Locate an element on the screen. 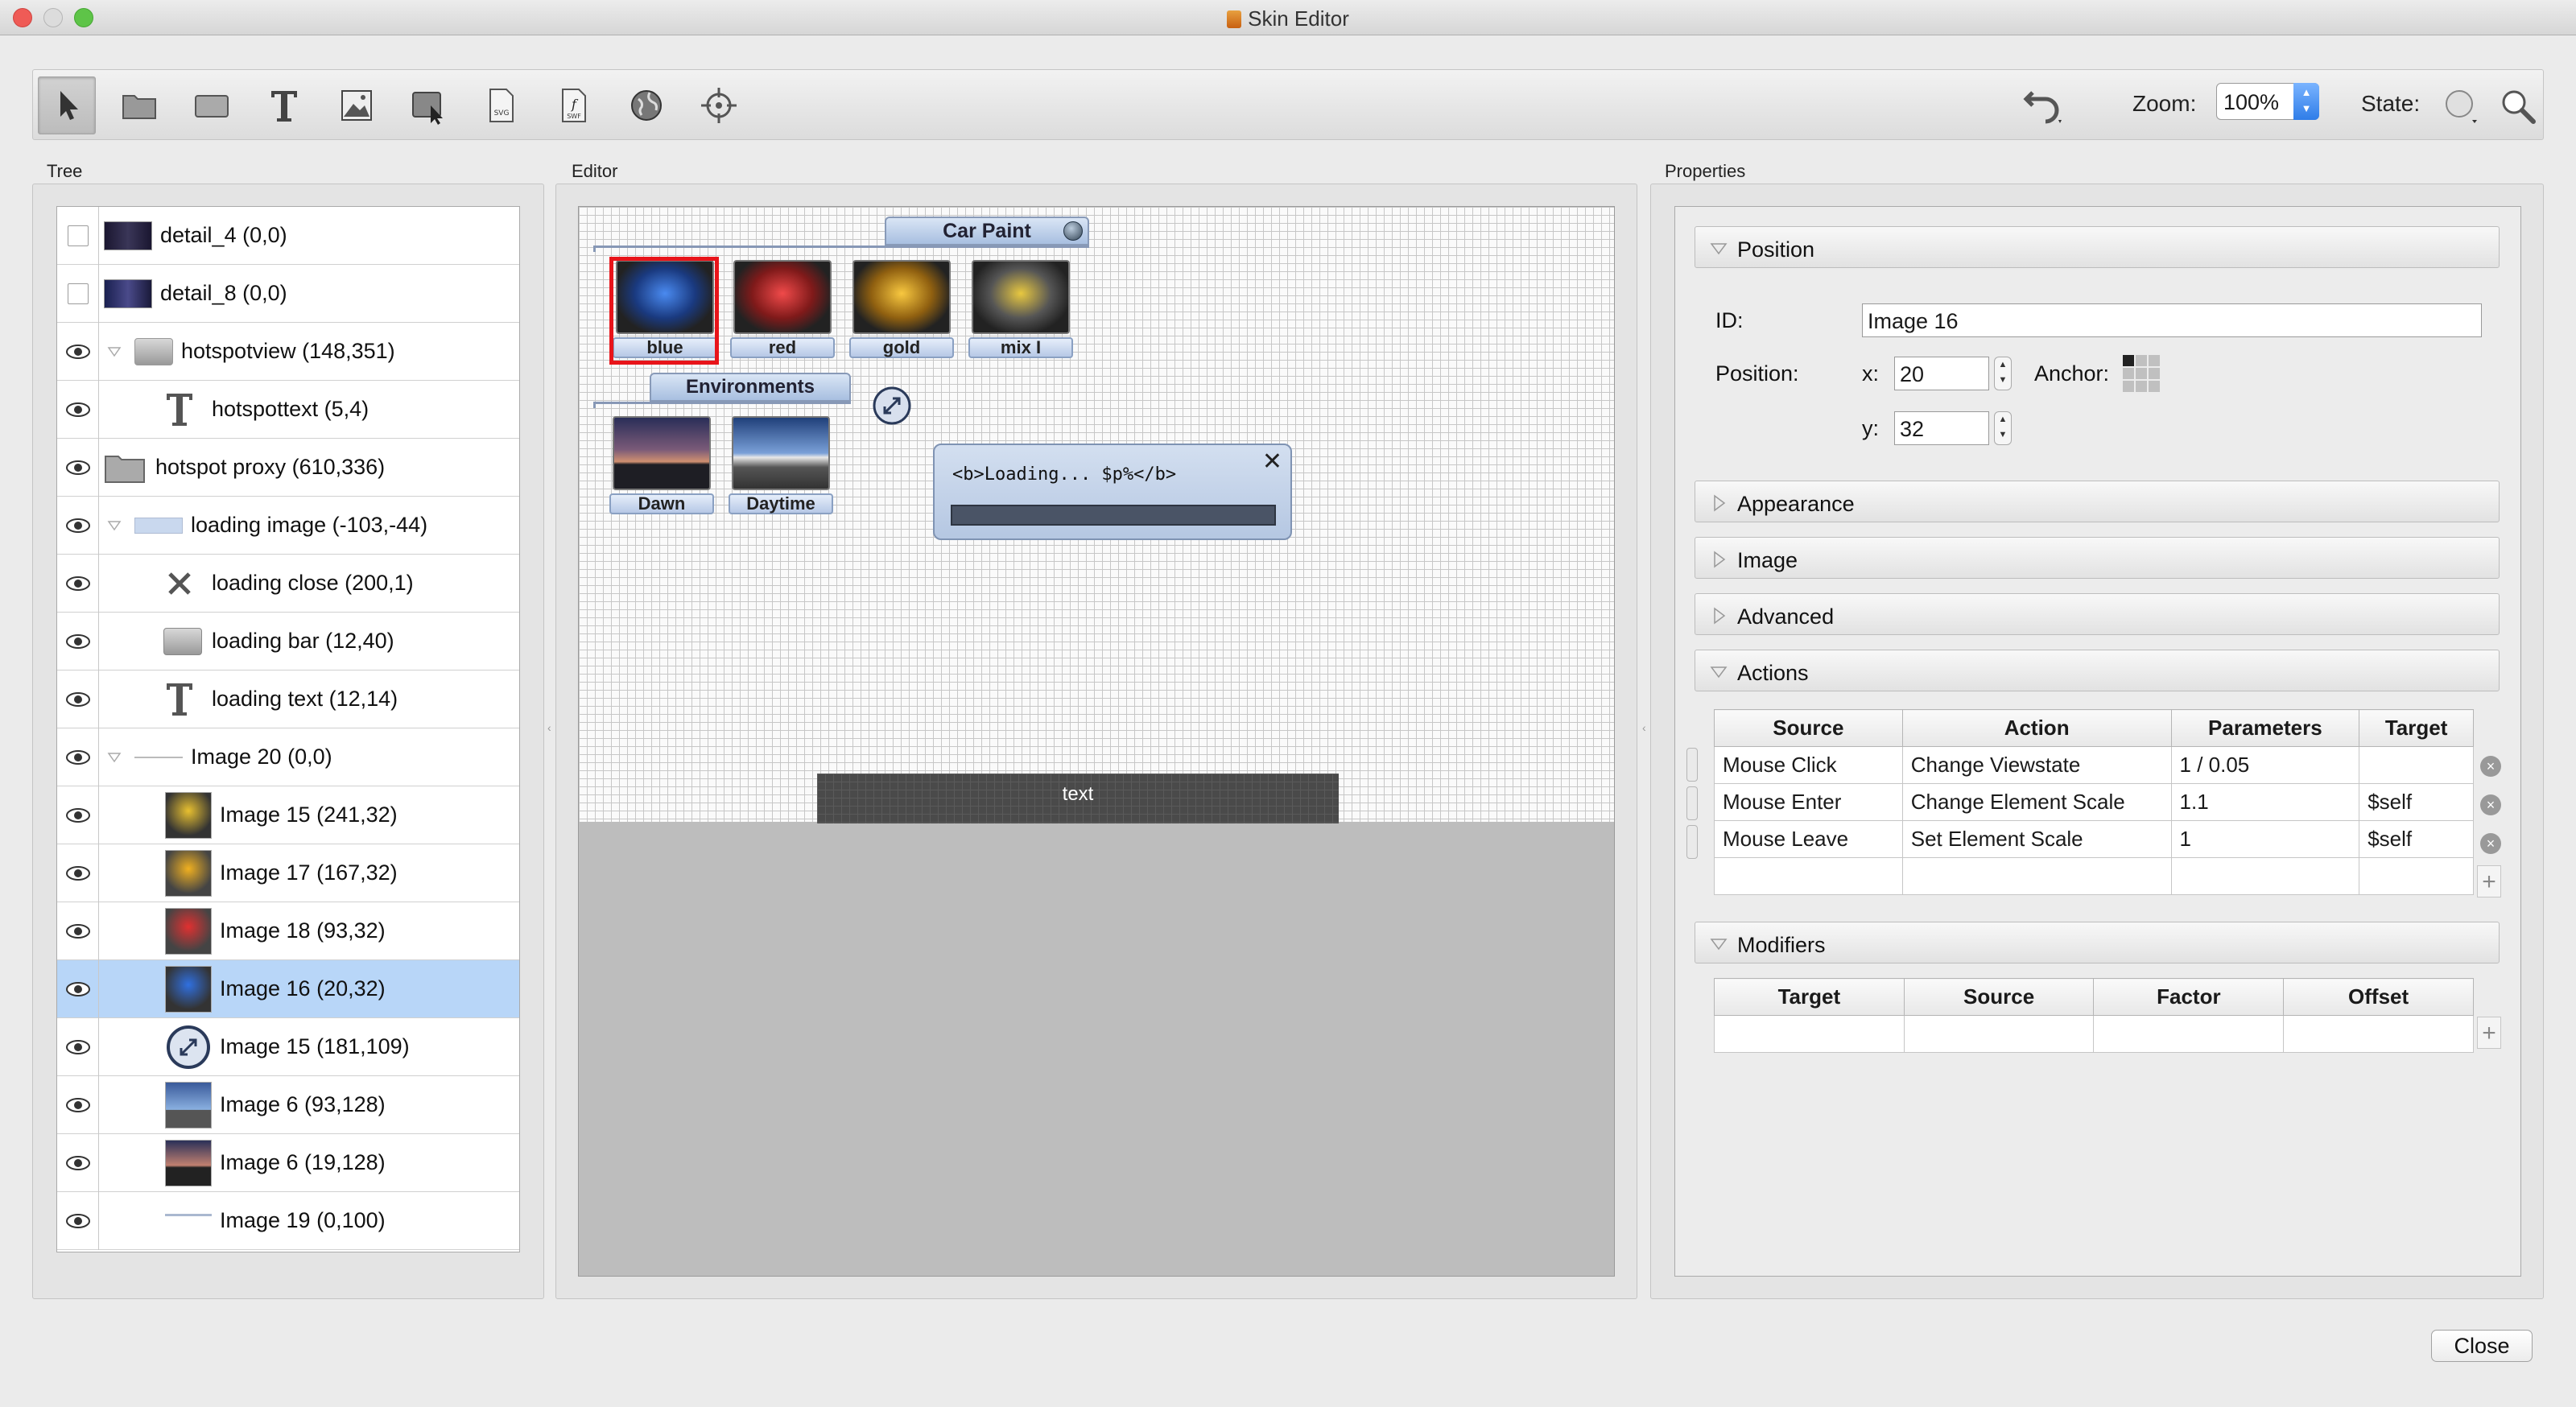 Image resolution: width=2576 pixels, height=1407 pixels. actions-section-header: Actions is located at coordinates (2097, 670).